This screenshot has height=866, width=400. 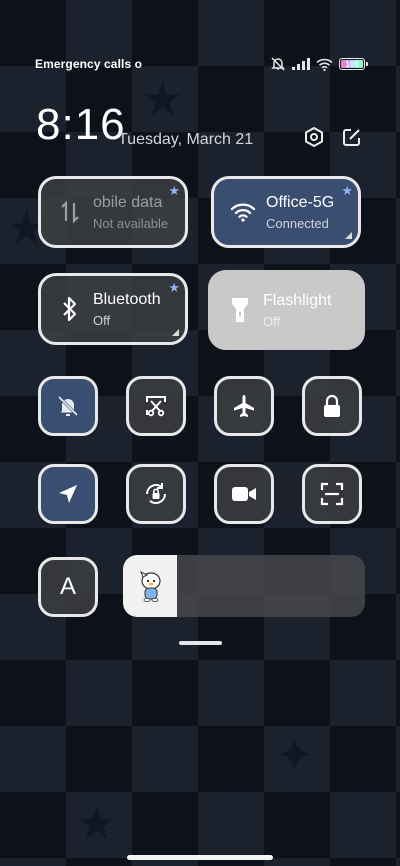 I want to click on rotation-lock-icon, so click(x=156, y=494).